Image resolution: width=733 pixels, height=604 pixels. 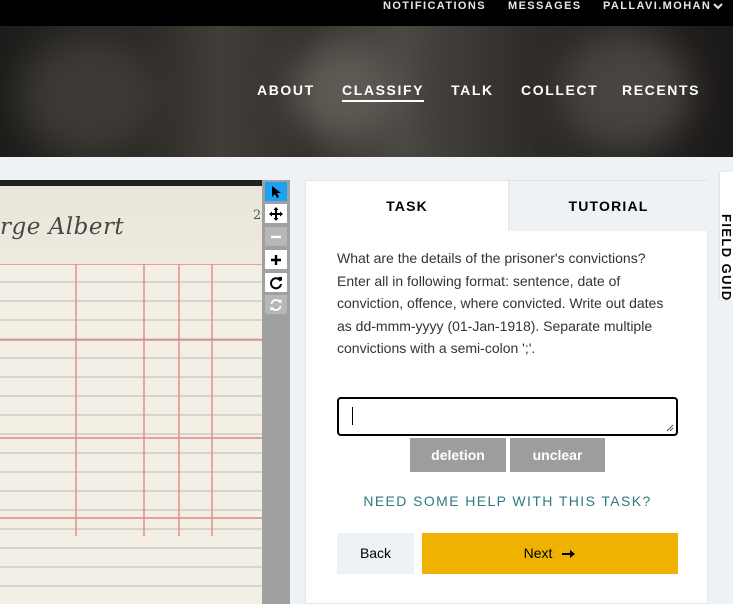 I want to click on rotate-button, so click(x=276, y=282).